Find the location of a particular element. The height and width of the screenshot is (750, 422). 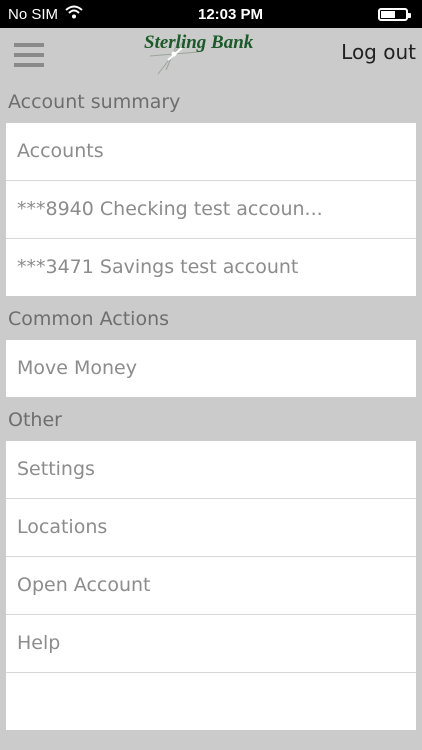

list-item-settings: Settings is located at coordinates (211, 470).